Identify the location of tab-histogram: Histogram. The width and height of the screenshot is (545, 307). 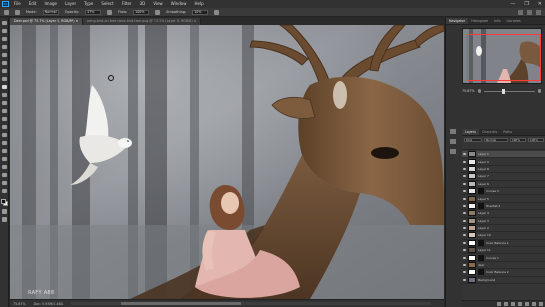
(479, 21).